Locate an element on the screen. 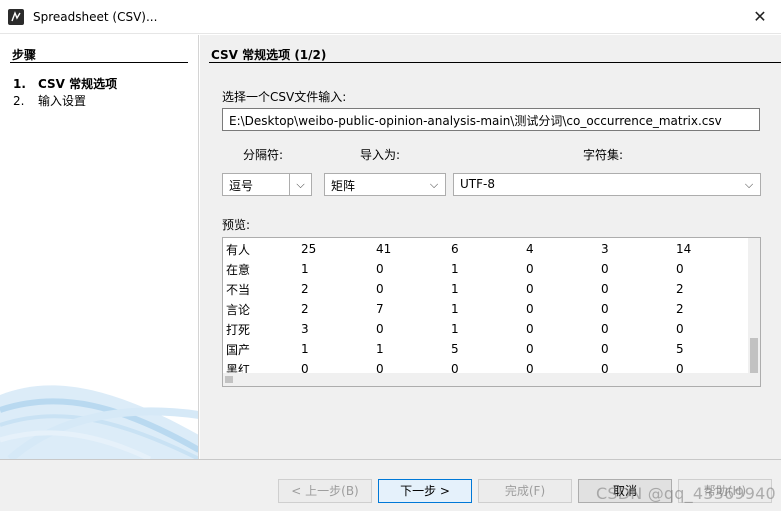 This screenshot has height=511, width=781. steps-heading: 步骤 is located at coordinates (24, 55).